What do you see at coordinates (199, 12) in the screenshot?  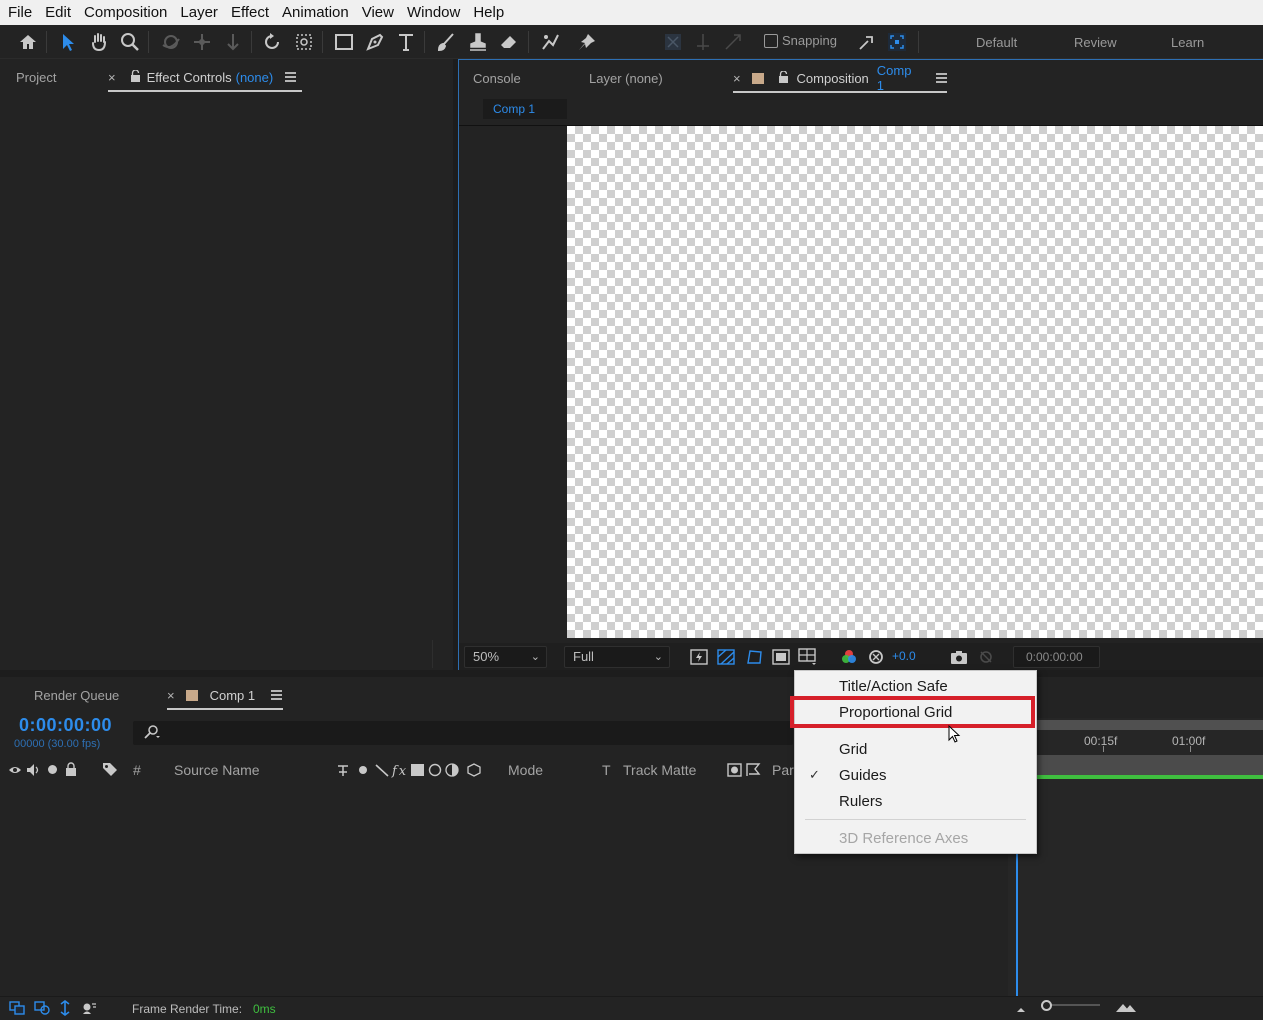 I see `menu-layer: Layer` at bounding box center [199, 12].